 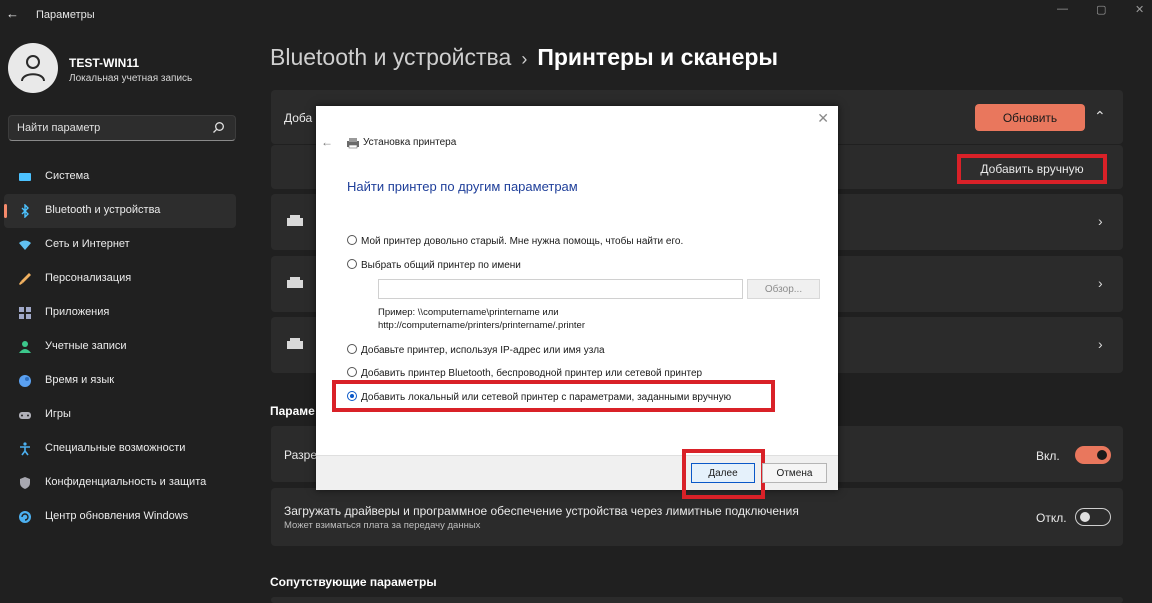 What do you see at coordinates (1093, 517) in the screenshot?
I see `metered-download-toggle` at bounding box center [1093, 517].